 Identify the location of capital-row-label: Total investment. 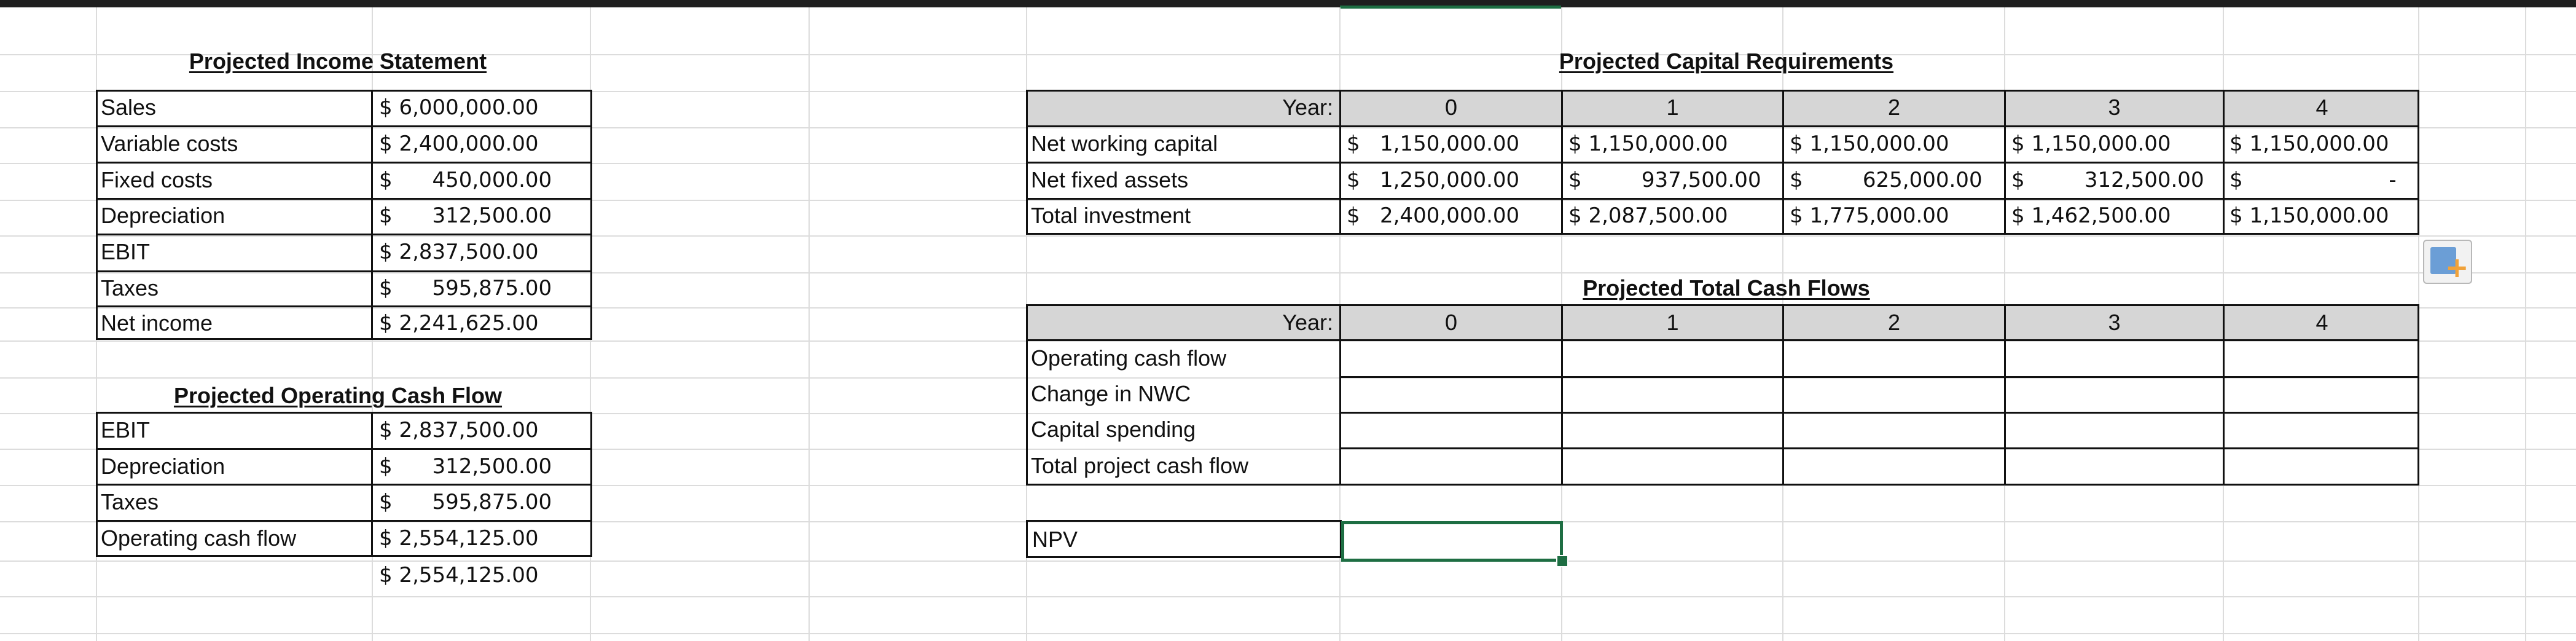
(1111, 216).